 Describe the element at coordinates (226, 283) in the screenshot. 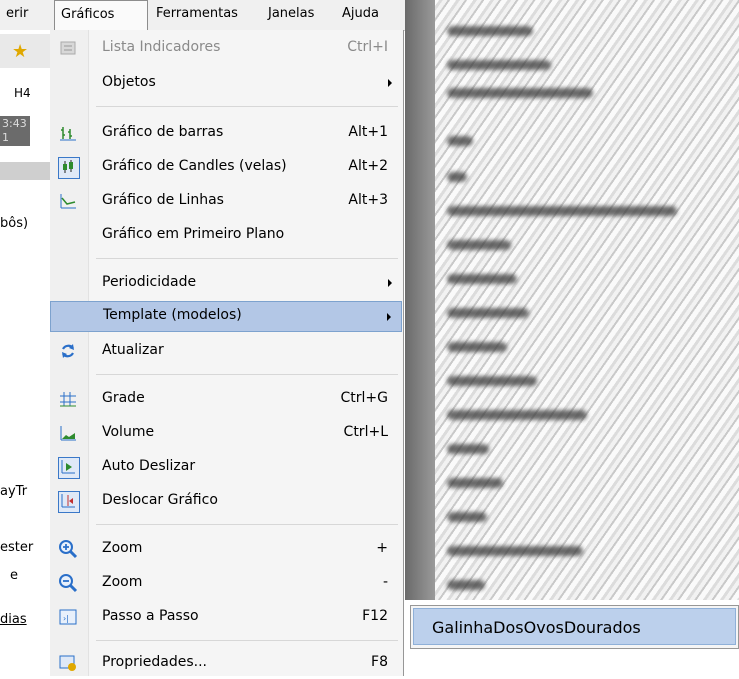

I see `menu-item-periodicidade: Periodicidade` at that location.